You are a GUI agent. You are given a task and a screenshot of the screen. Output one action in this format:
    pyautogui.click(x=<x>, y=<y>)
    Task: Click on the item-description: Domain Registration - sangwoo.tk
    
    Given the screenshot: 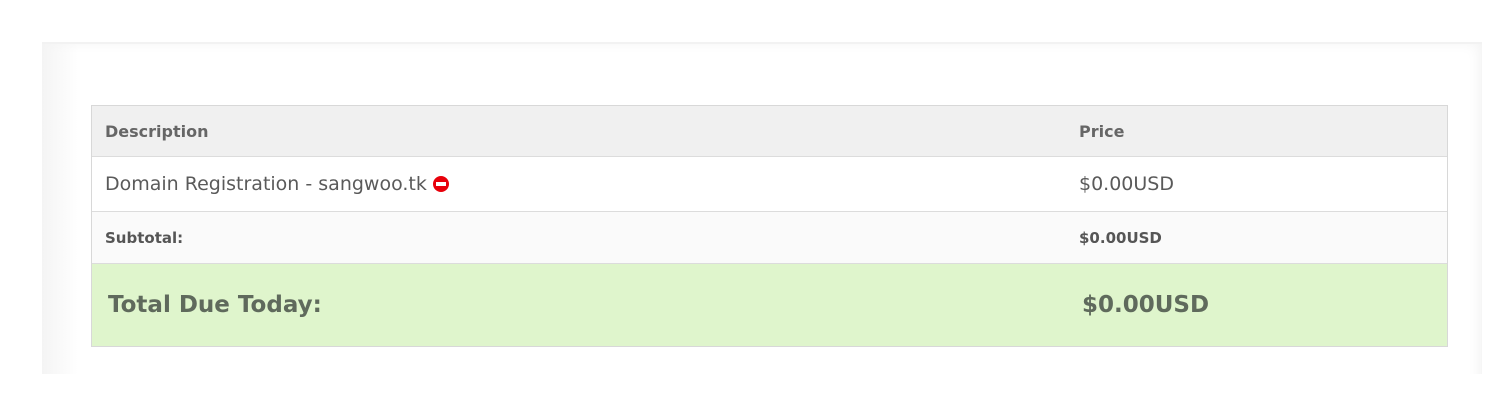 What is the action you would take?
    pyautogui.click(x=266, y=184)
    